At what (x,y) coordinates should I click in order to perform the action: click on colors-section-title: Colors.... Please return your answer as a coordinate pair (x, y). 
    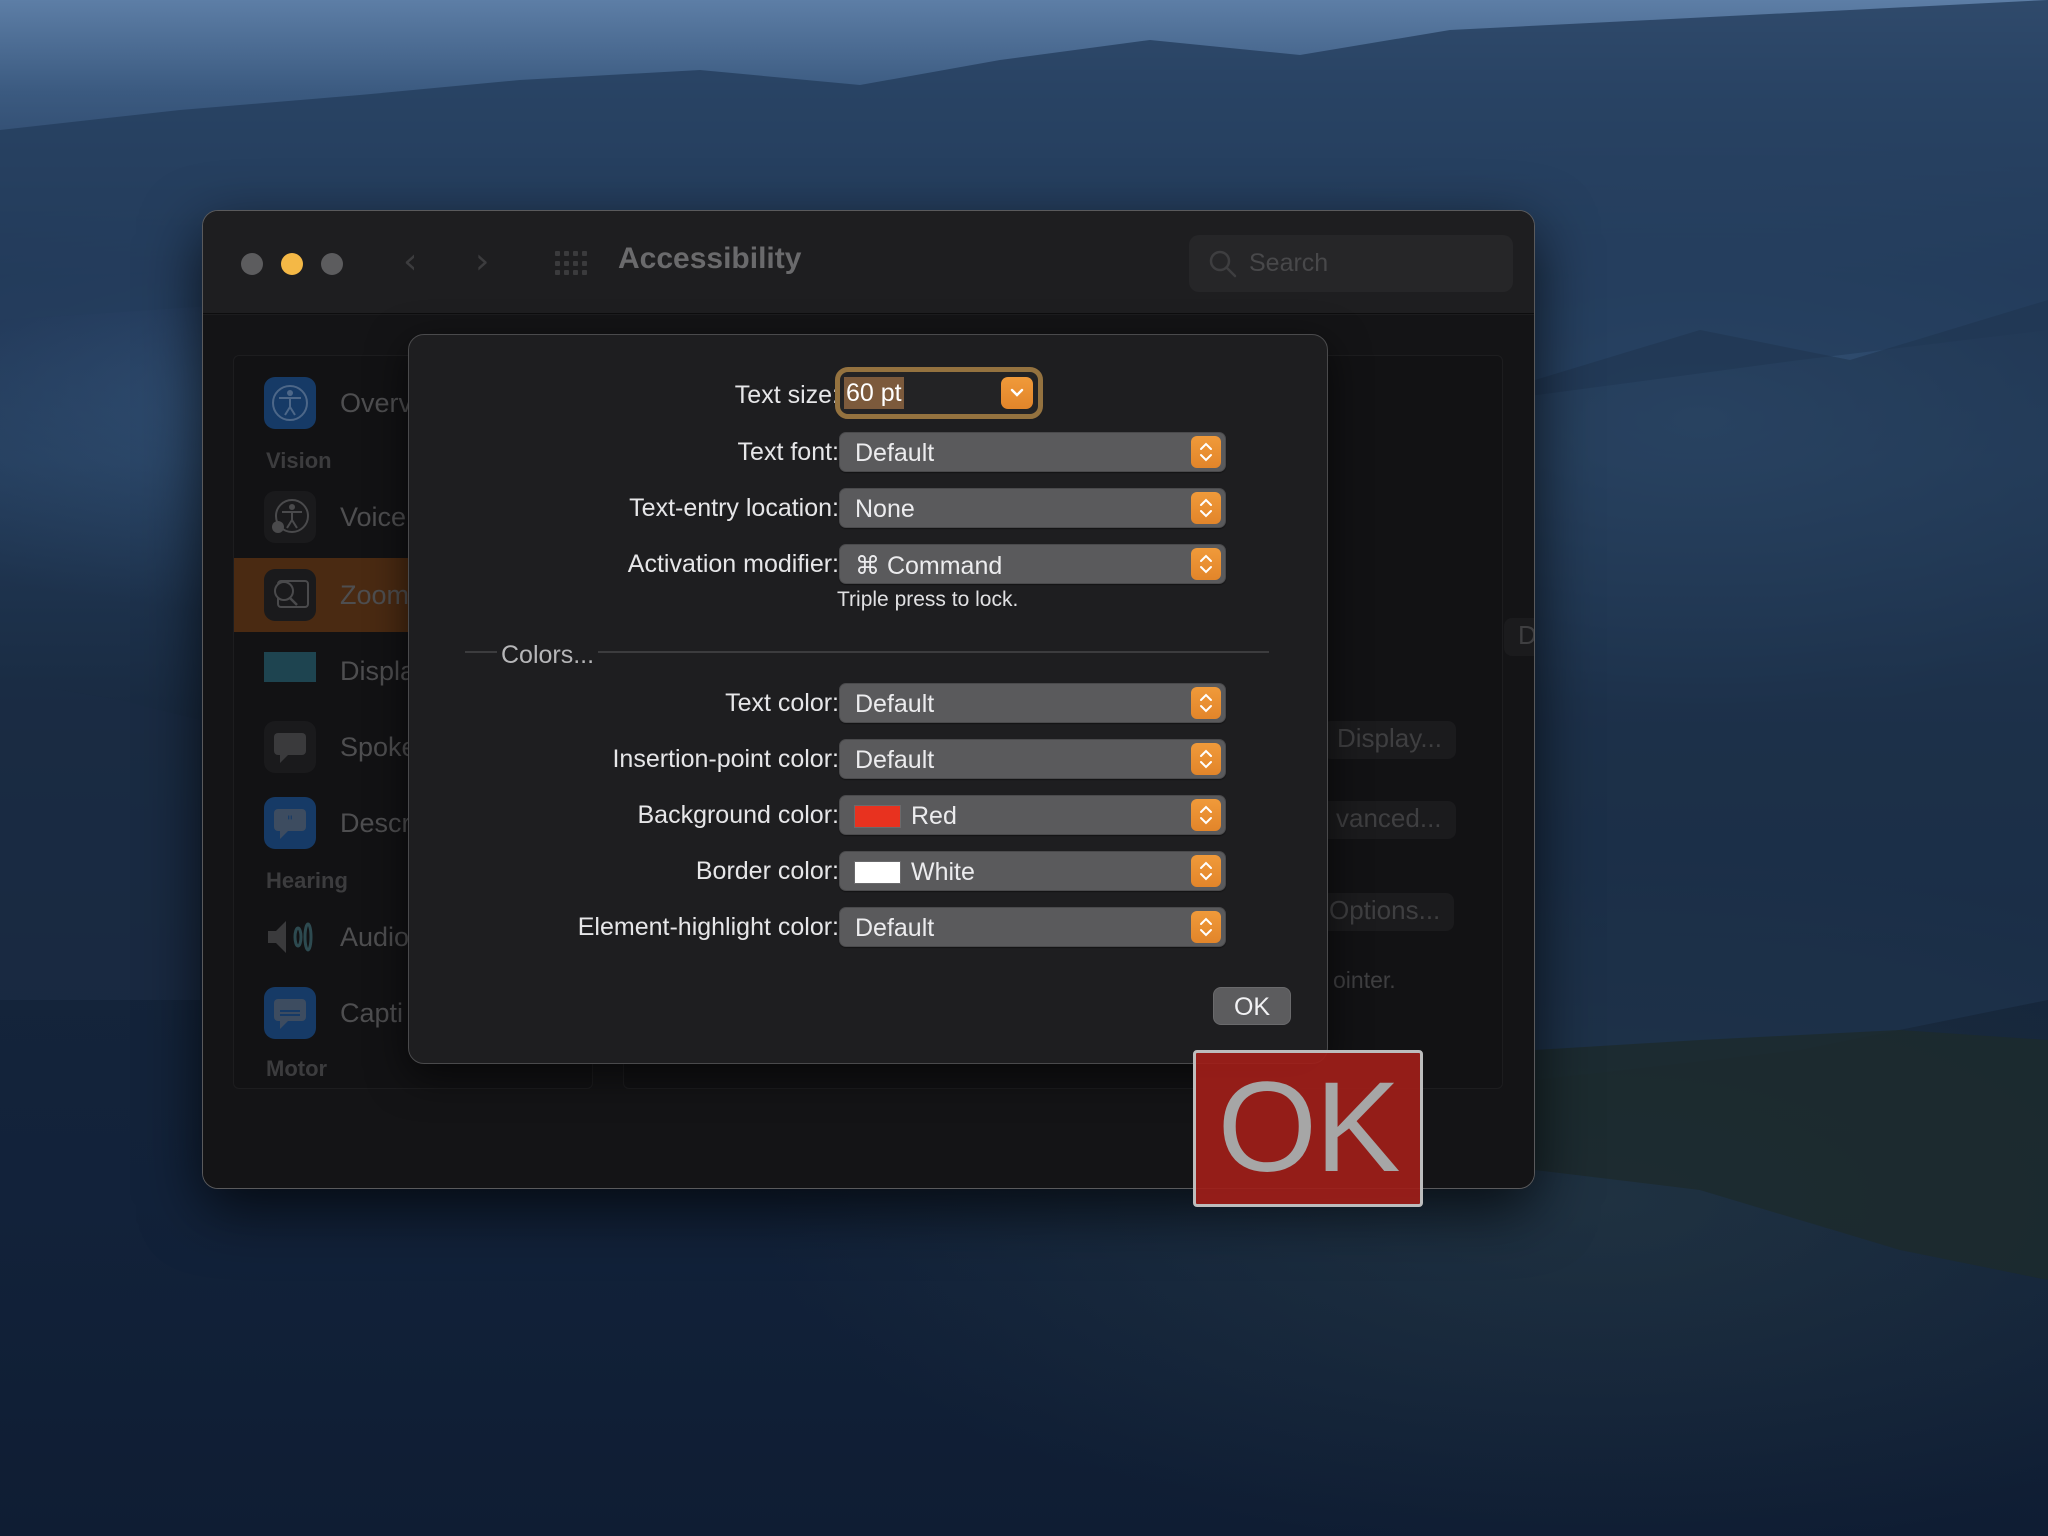
    Looking at the image, I should click on (548, 655).